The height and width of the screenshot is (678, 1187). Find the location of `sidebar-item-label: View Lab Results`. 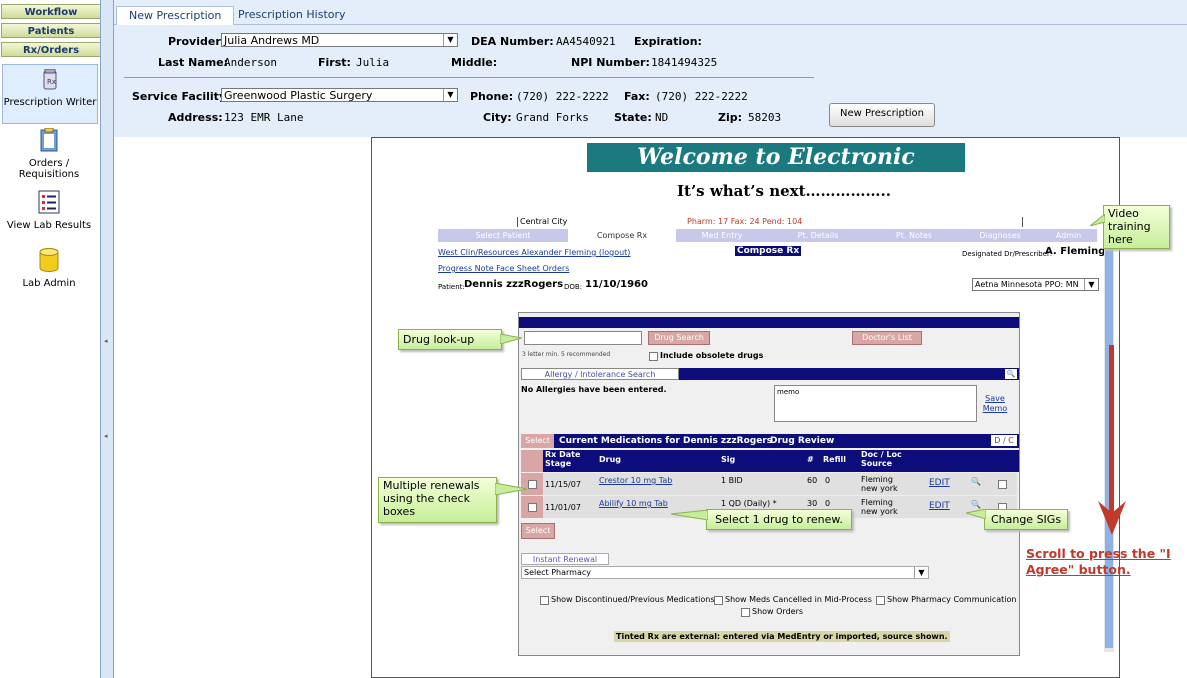

sidebar-item-label: View Lab Results is located at coordinates (49, 225).